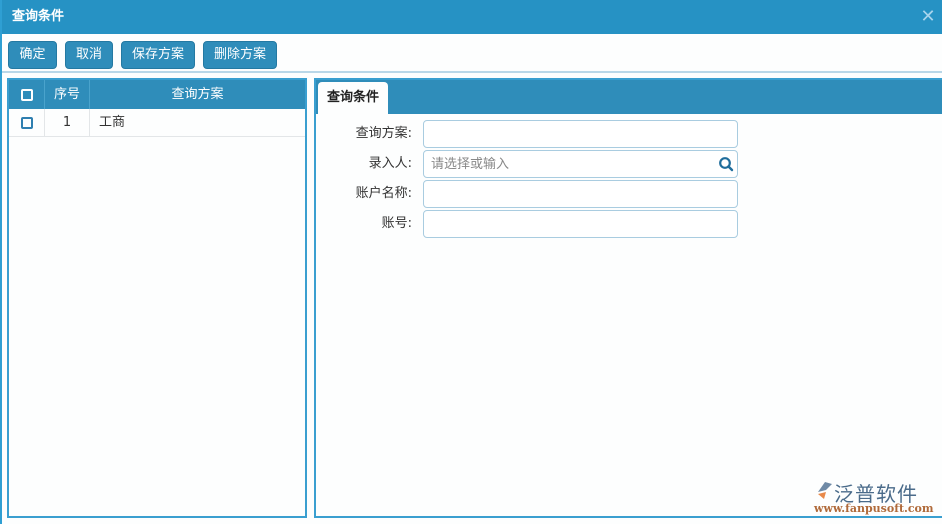 This screenshot has width=942, height=524. Describe the element at coordinates (580, 224) in the screenshot. I see `account-number-input` at that location.